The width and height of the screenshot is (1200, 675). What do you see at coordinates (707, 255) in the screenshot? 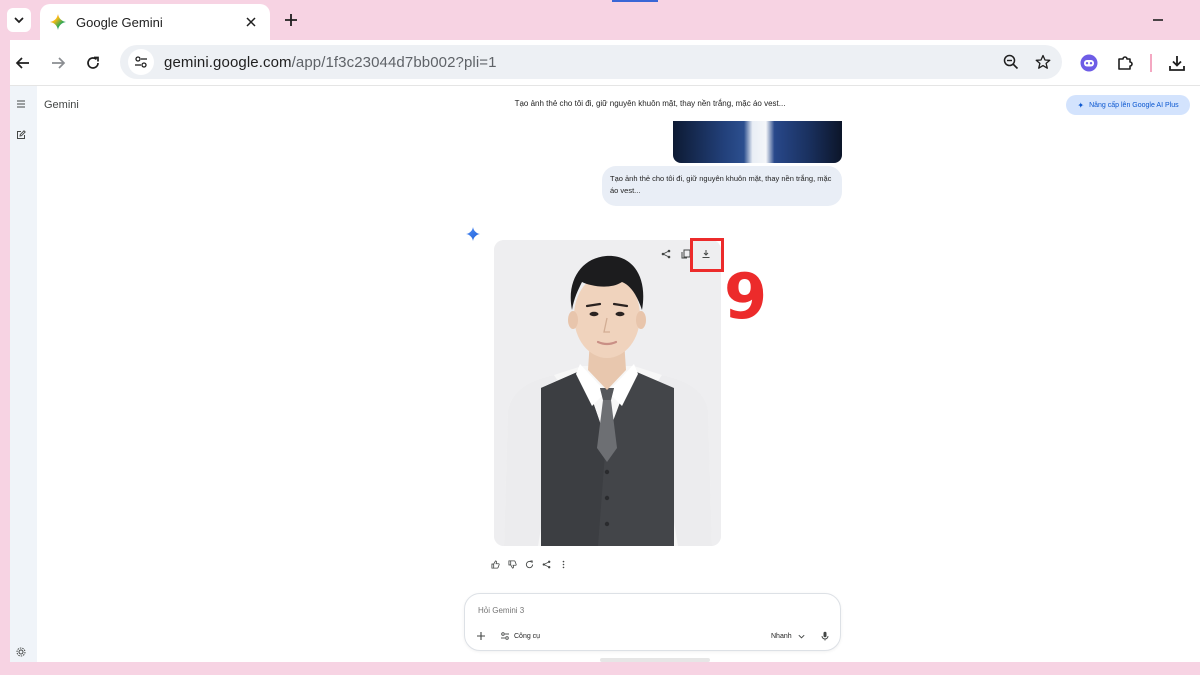
I see `download-highlight-box` at bounding box center [707, 255].